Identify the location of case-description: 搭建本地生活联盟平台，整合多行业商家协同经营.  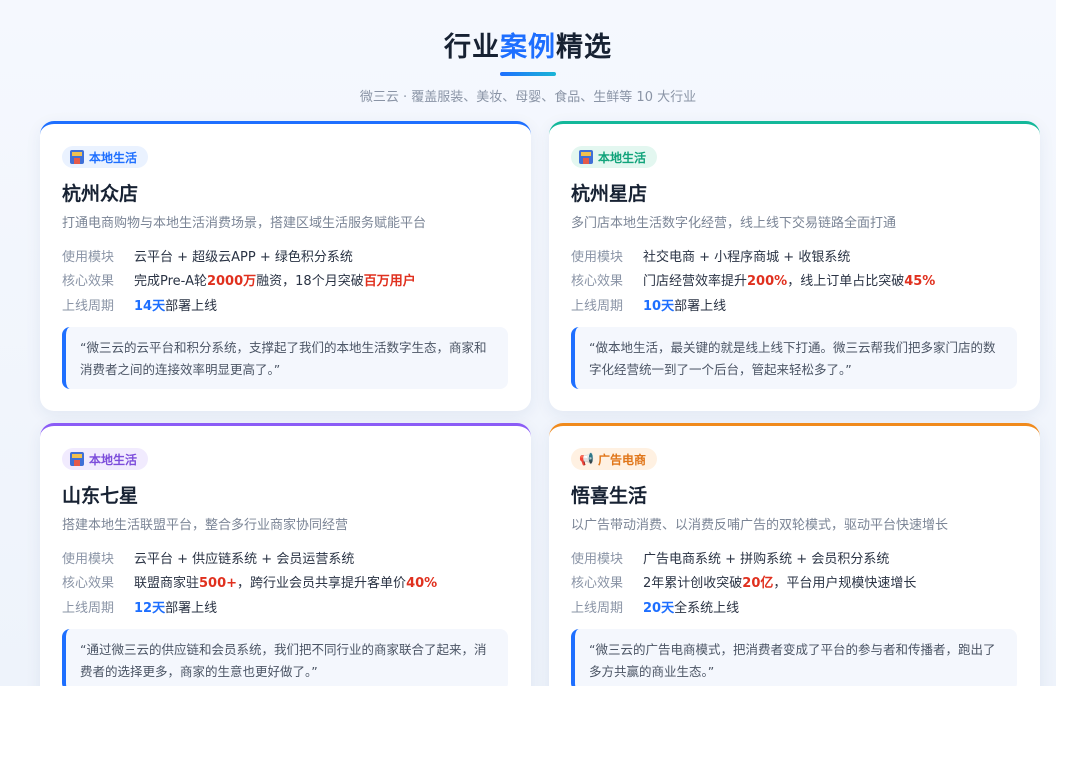
(205, 525).